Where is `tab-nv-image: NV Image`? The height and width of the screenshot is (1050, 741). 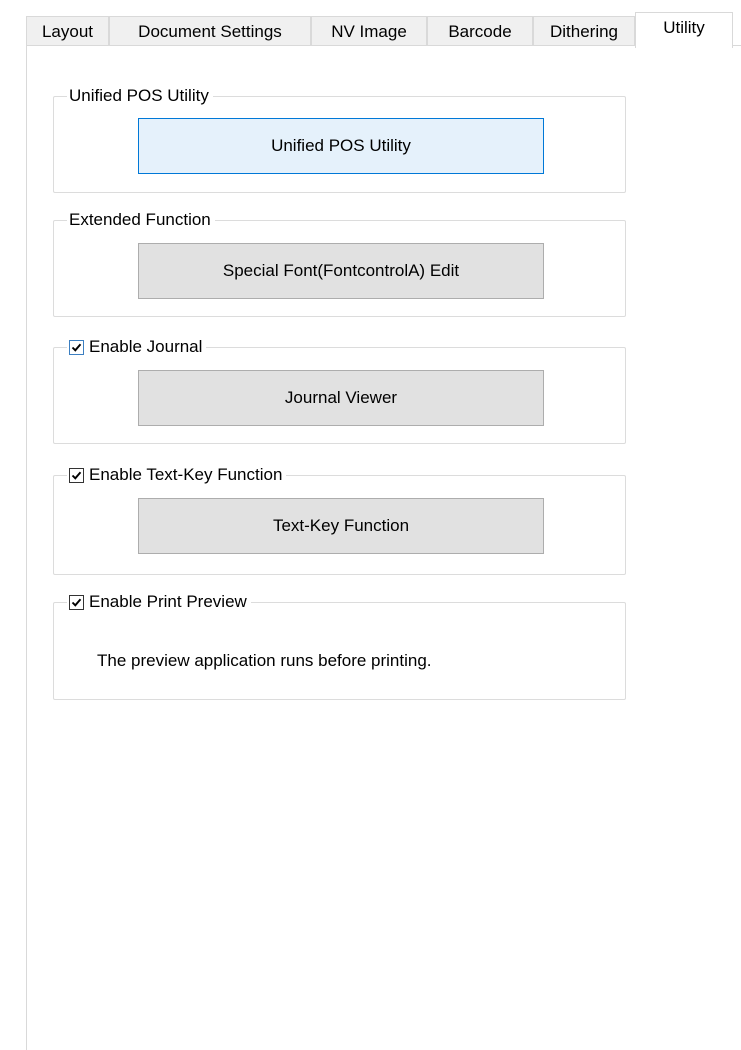
tab-nv-image: NV Image is located at coordinates (369, 31).